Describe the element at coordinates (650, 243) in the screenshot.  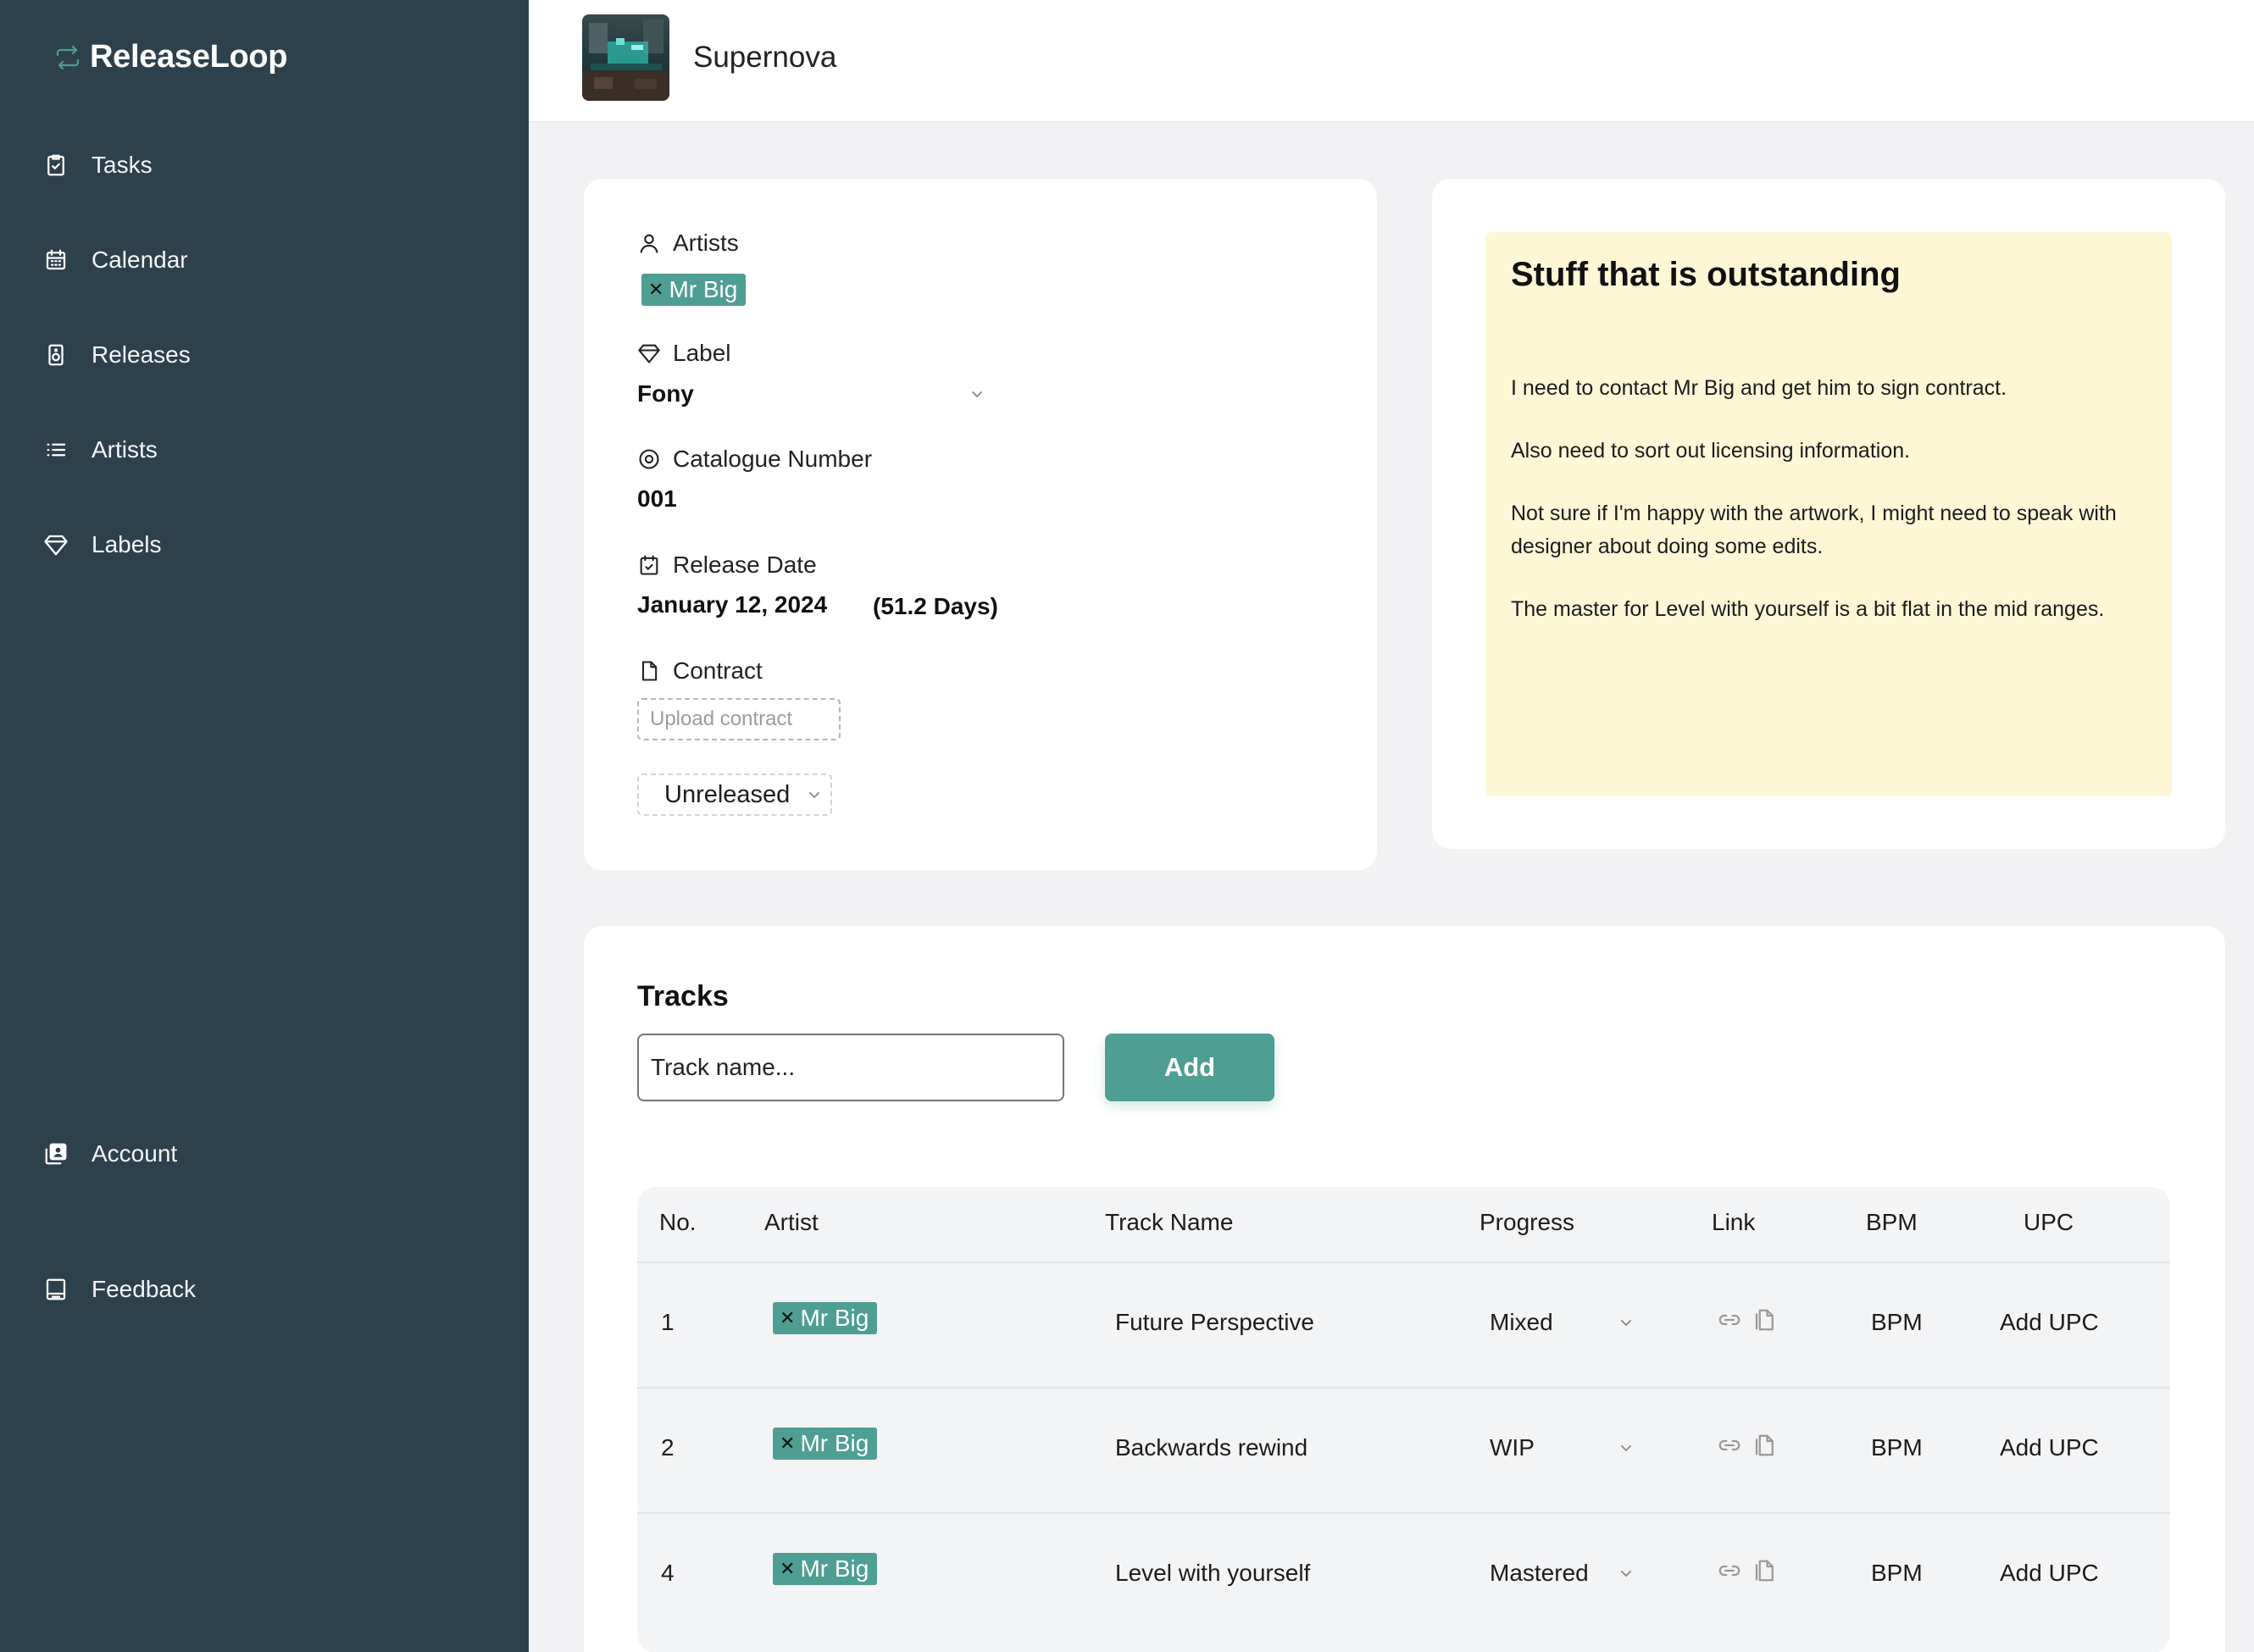
I see `user-icon` at that location.